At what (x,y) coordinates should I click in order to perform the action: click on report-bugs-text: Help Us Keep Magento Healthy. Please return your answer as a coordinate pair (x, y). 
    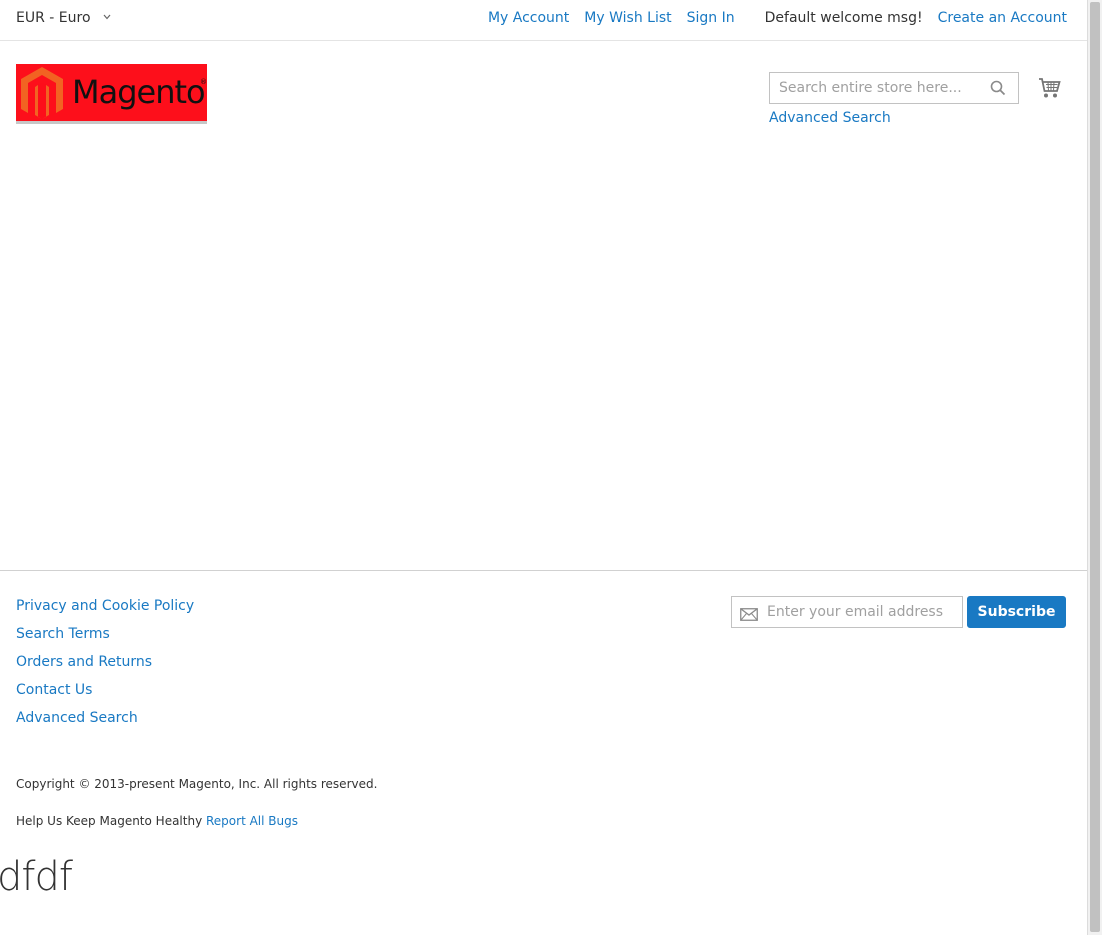
    Looking at the image, I should click on (109, 821).